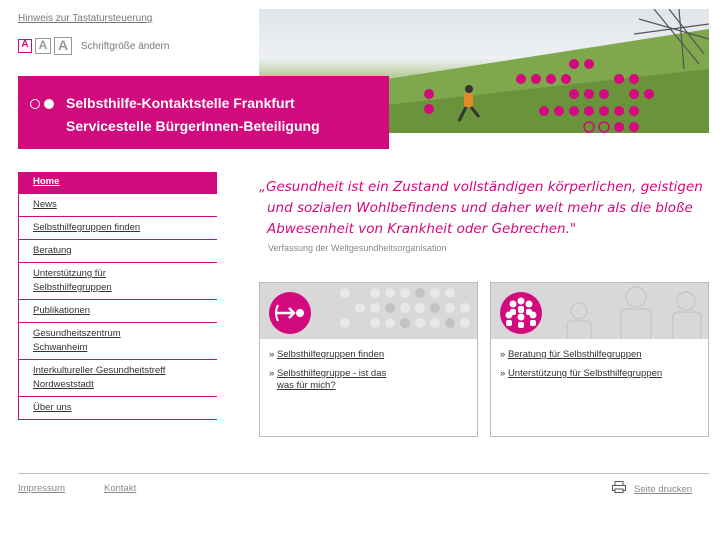 The width and height of the screenshot is (727, 545). I want to click on link-selbsthilfegruppe-fuer-mich: Selbsthilfegruppe - ist das was für mich?, so click(327, 379).